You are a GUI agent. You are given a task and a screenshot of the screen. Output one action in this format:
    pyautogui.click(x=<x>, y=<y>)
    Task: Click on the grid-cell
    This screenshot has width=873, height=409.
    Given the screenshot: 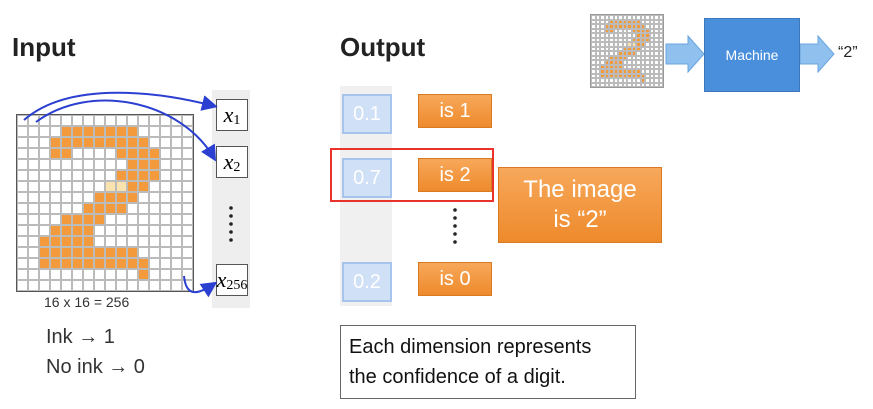 What is the action you would take?
    pyautogui.click(x=660, y=84)
    